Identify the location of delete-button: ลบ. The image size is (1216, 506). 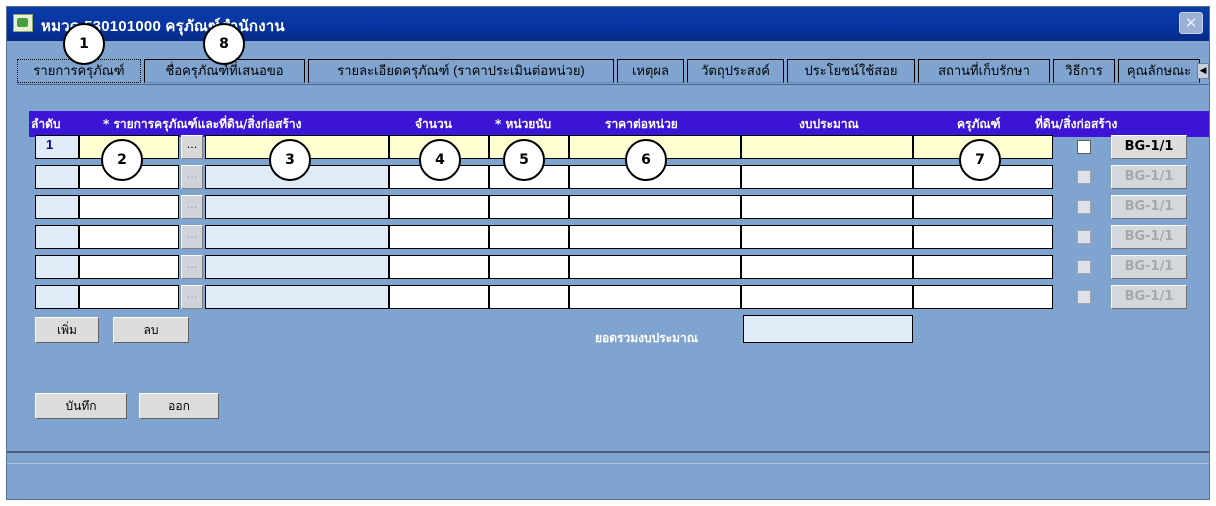
(151, 330).